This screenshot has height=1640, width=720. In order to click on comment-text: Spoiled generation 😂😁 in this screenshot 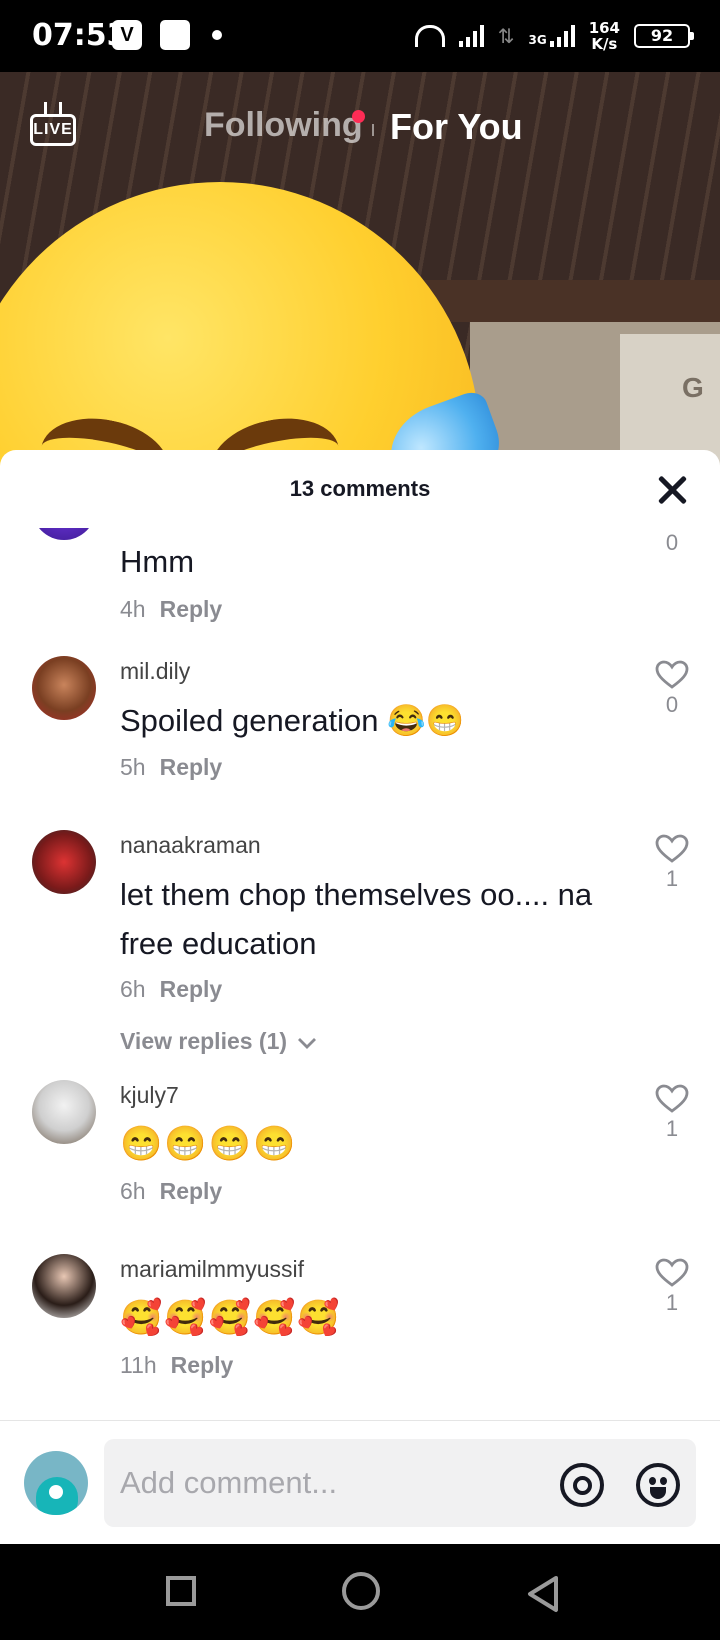, I will do `click(292, 720)`.